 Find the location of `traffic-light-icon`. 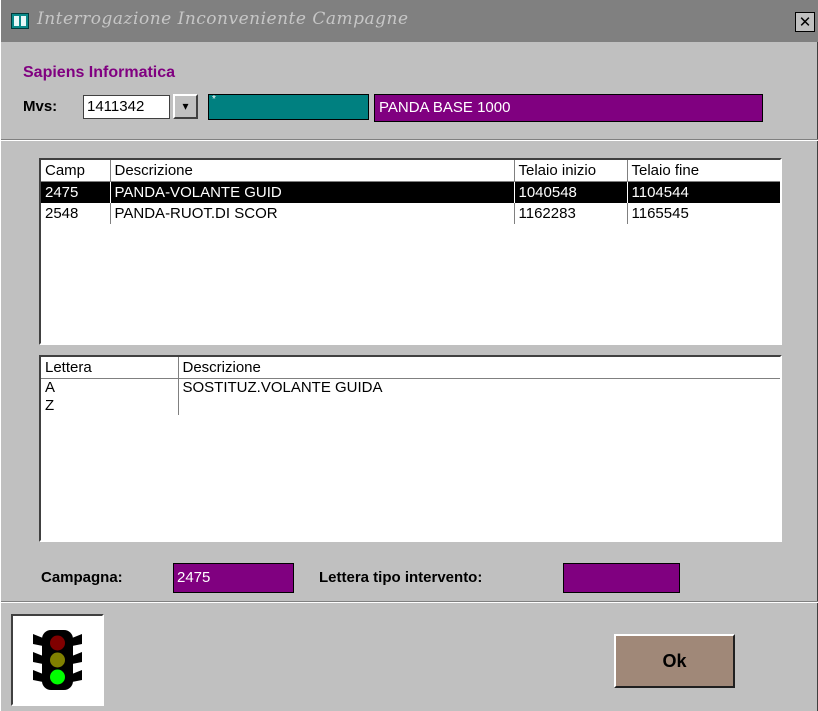

traffic-light-icon is located at coordinates (57, 660).